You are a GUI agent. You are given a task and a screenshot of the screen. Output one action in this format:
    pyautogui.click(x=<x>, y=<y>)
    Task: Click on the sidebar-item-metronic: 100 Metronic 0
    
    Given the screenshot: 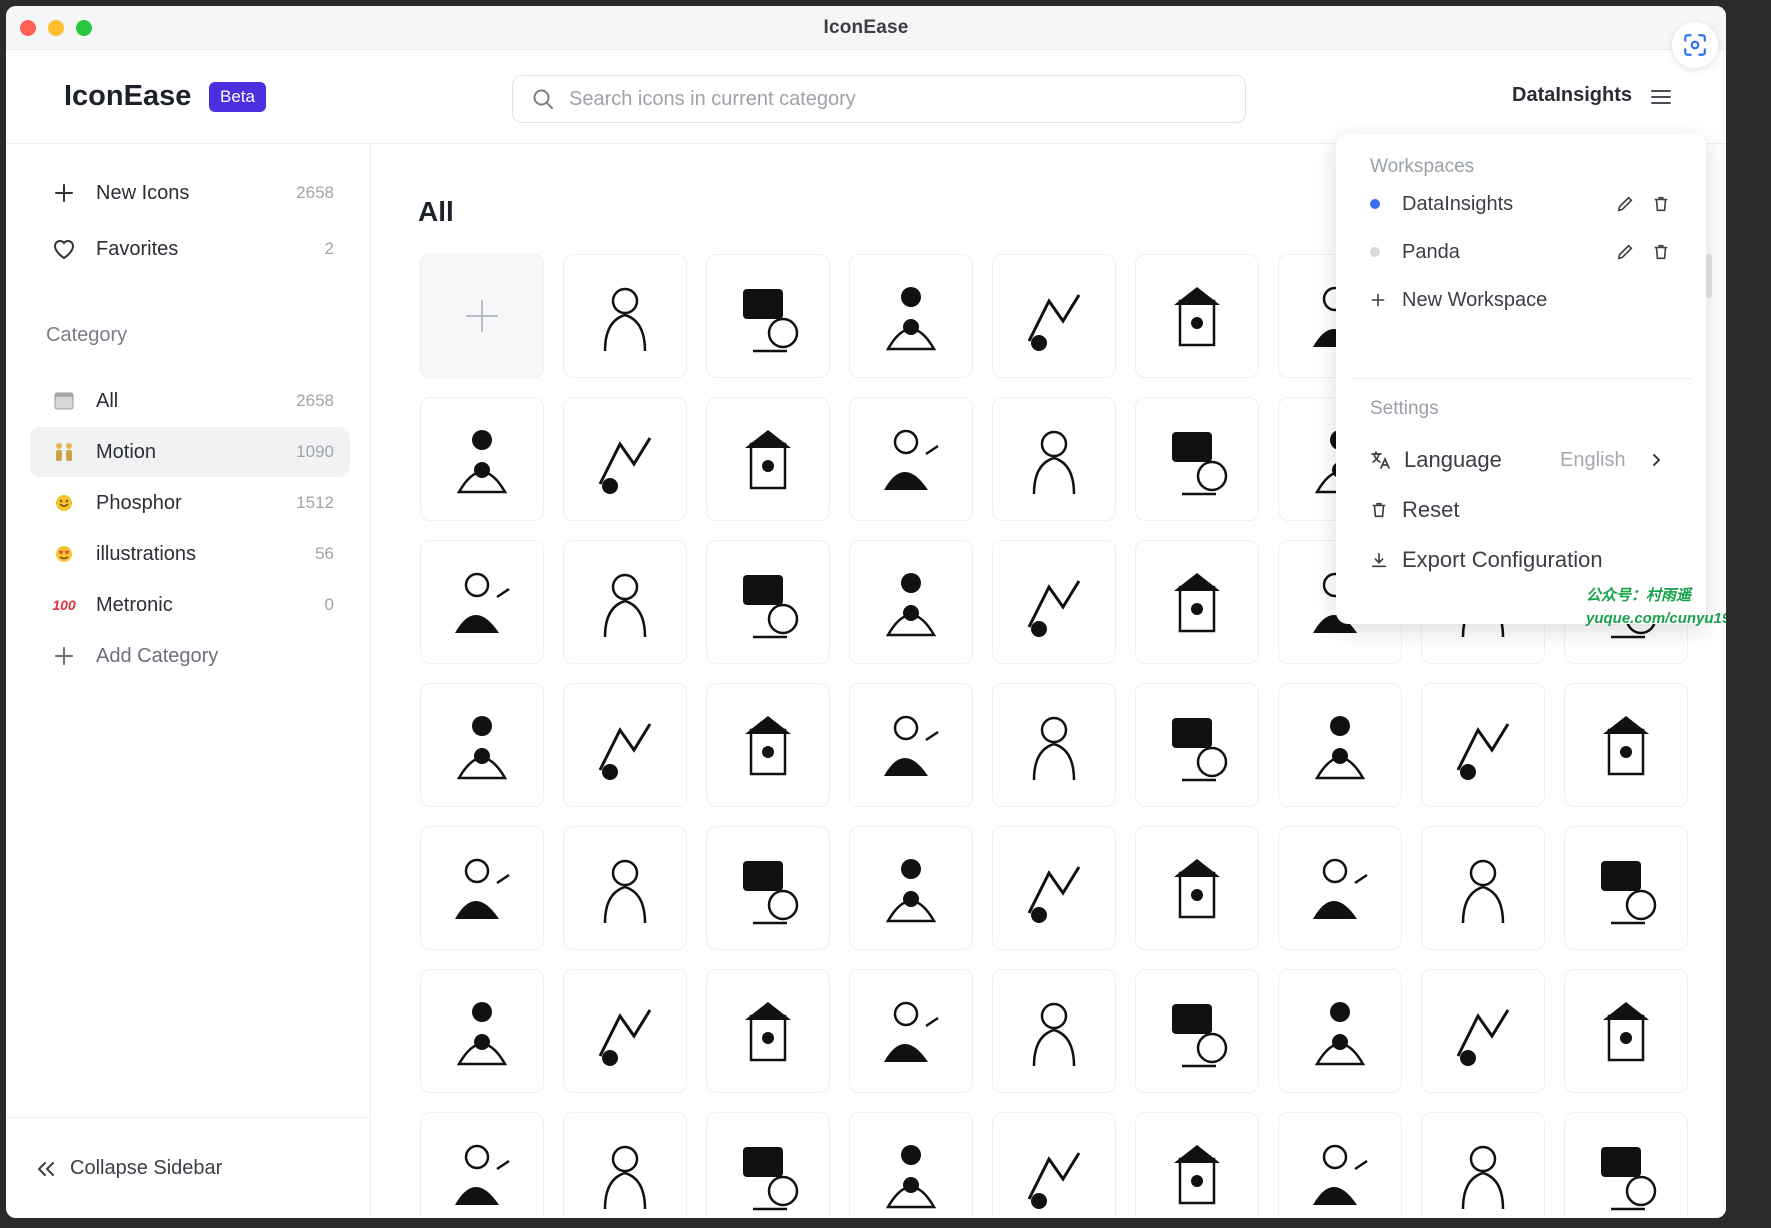 What is the action you would take?
    pyautogui.click(x=190, y=605)
    